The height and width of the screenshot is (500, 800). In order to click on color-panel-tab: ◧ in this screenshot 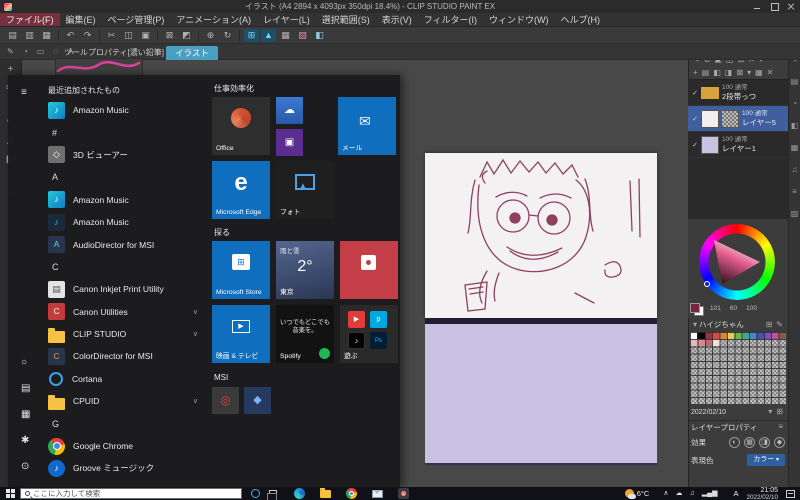, I will do `click(795, 125)`.